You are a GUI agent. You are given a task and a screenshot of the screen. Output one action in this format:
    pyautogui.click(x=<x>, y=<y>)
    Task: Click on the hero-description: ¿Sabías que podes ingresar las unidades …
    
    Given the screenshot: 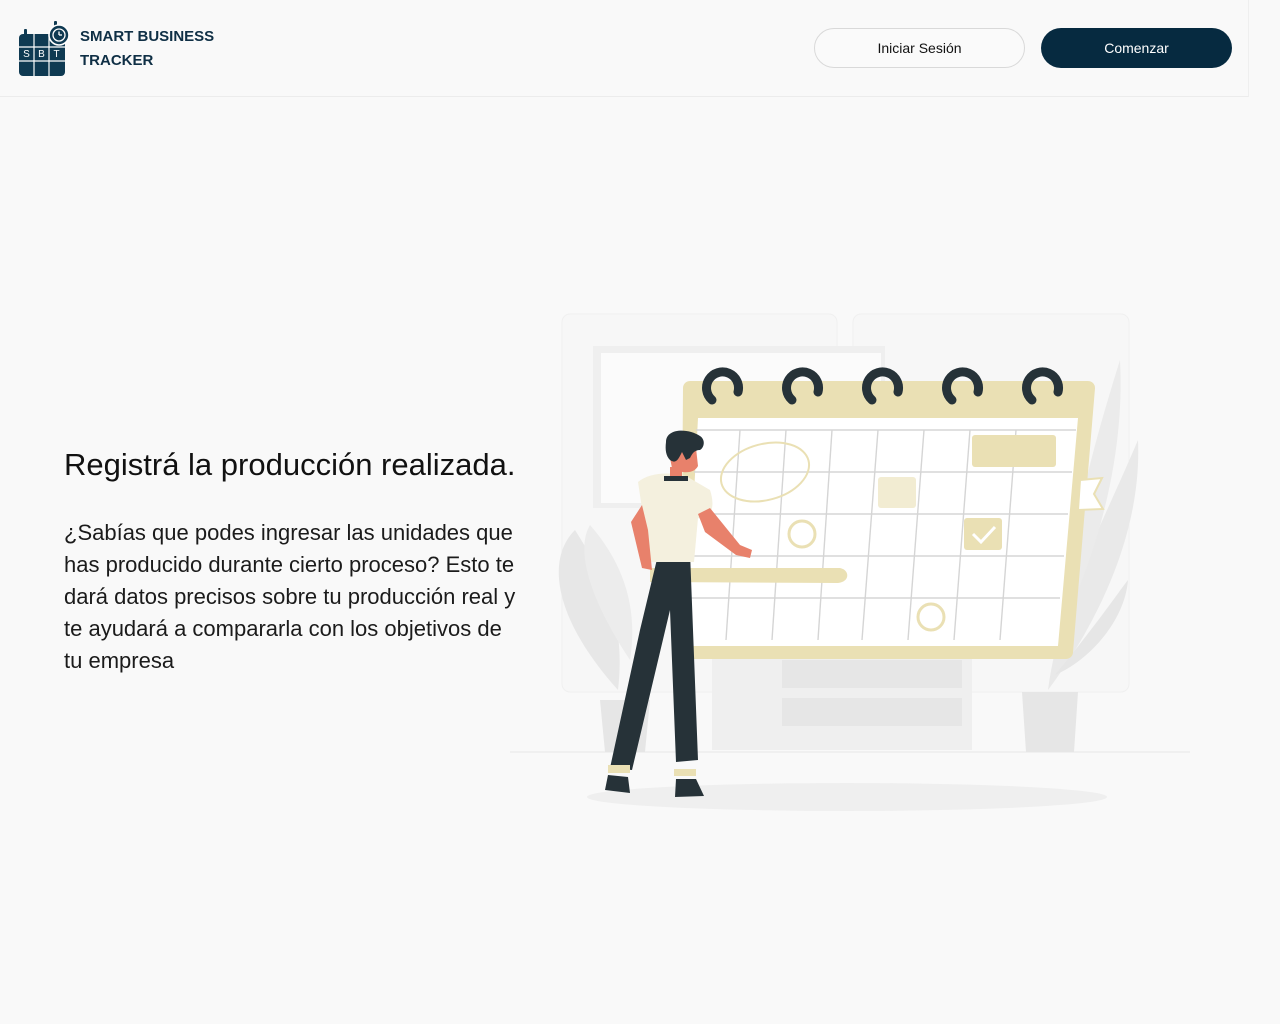 What is the action you would take?
    pyautogui.click(x=290, y=596)
    